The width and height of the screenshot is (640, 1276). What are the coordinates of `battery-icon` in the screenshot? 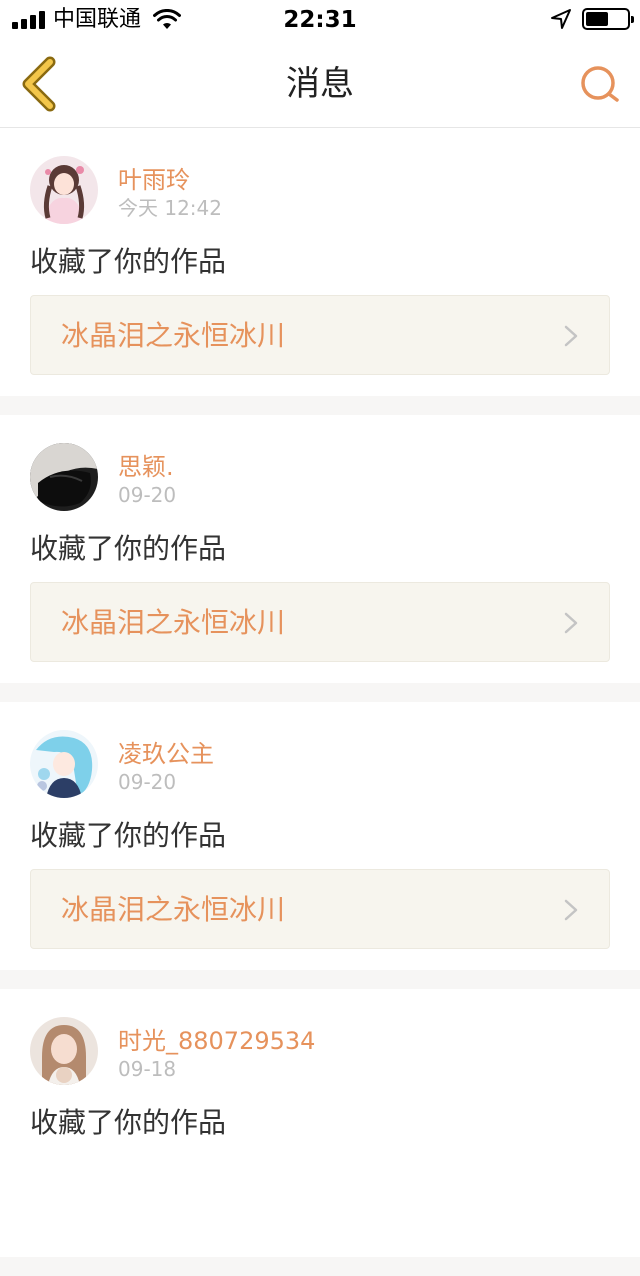 It's located at (608, 19).